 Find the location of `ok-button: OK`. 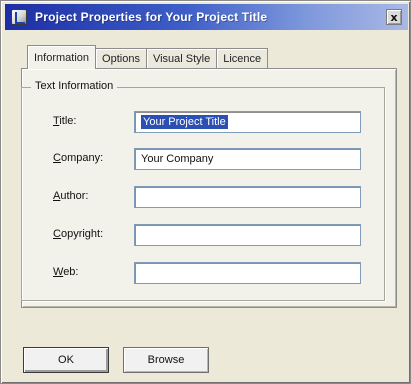

ok-button: OK is located at coordinates (66, 360).